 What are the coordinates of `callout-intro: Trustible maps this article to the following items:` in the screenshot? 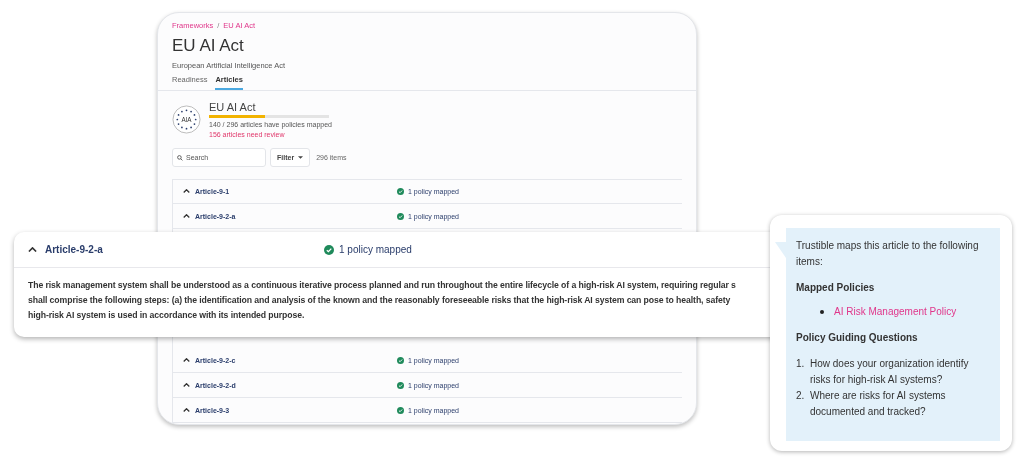 It's located at (888, 254).